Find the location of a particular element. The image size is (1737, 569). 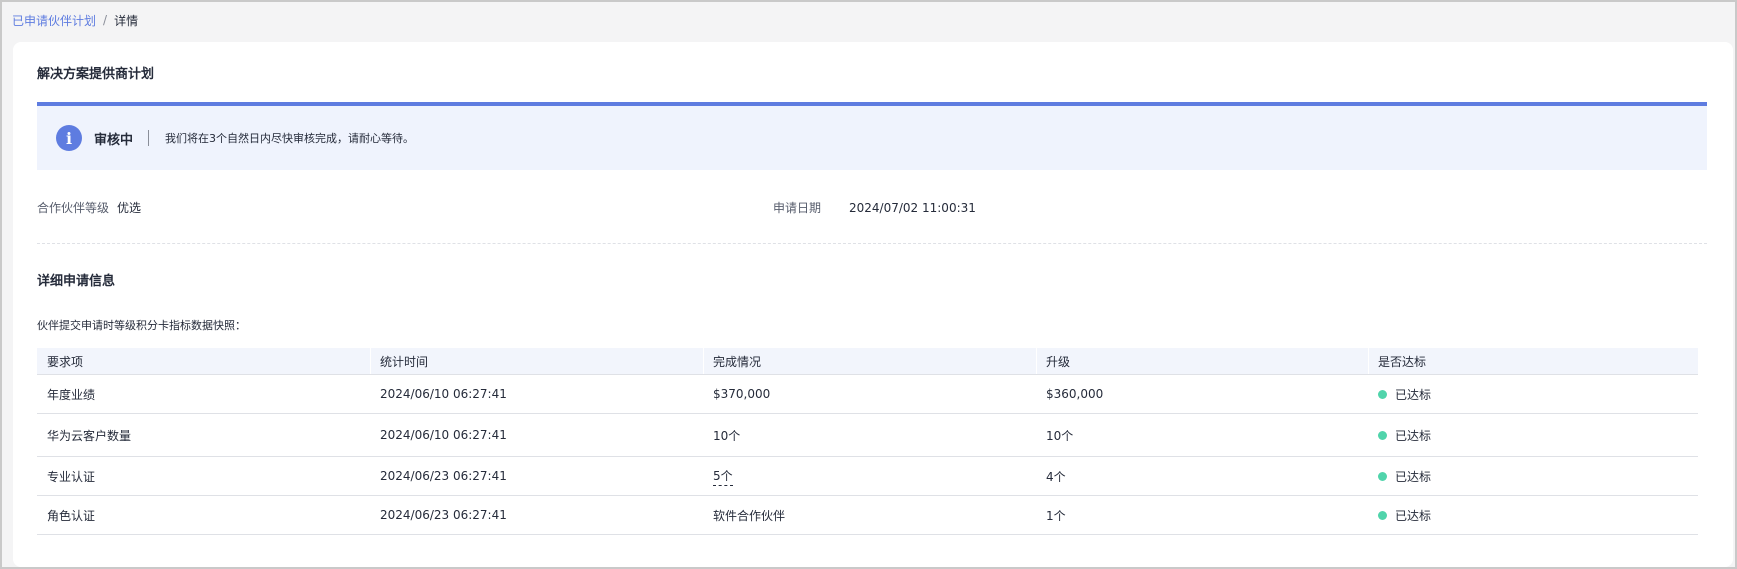

table-row: 角色认证 2024/06/23 06:27:41 软件合作伙伴 1个 已达标 is located at coordinates (867, 515).